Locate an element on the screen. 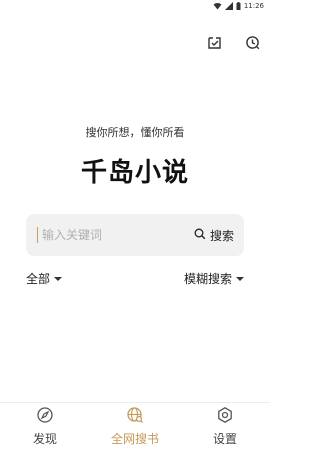 Image resolution: width=320 pixels, height=450 pixels. search-box: 搜索 is located at coordinates (135, 235).